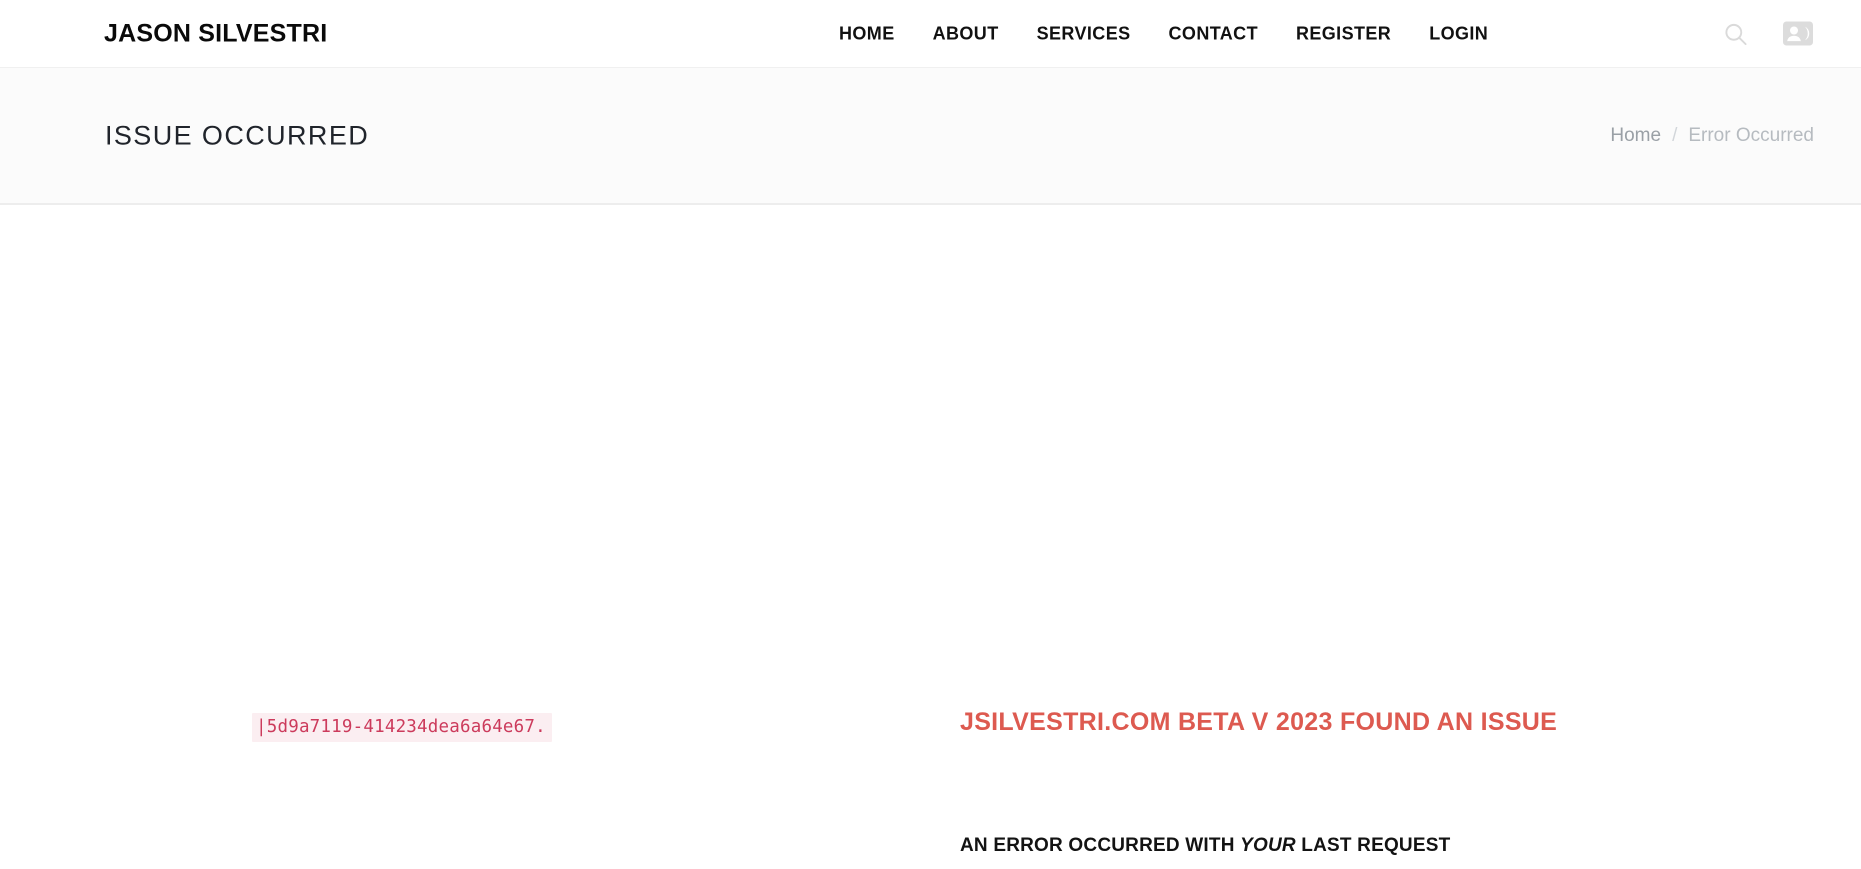 The image size is (1861, 869). What do you see at coordinates (402, 727) in the screenshot?
I see `error-code-snippet: |5d9a7119-414234dea6a64e67.` at bounding box center [402, 727].